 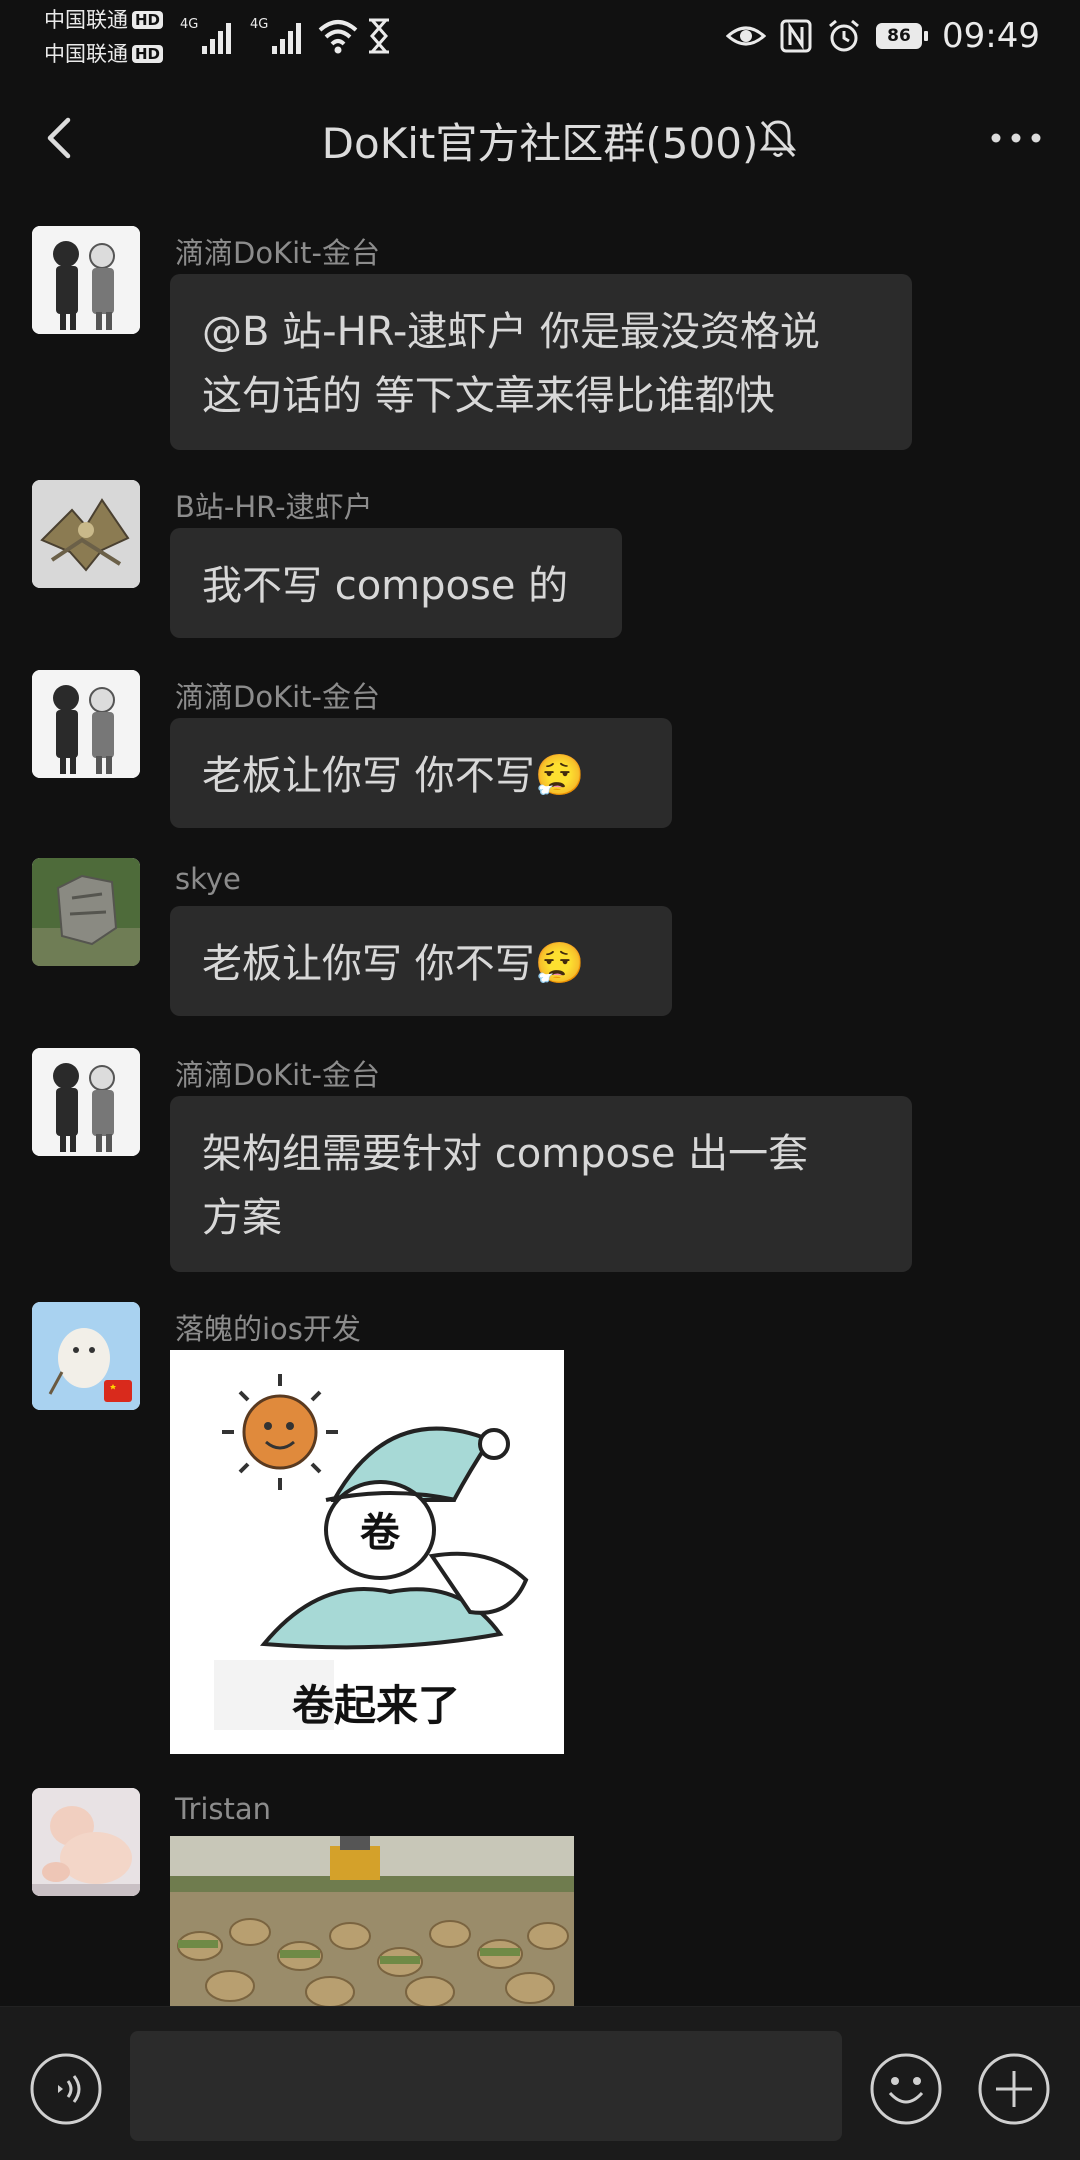 I want to click on sender-name: skye, so click(x=208, y=879).